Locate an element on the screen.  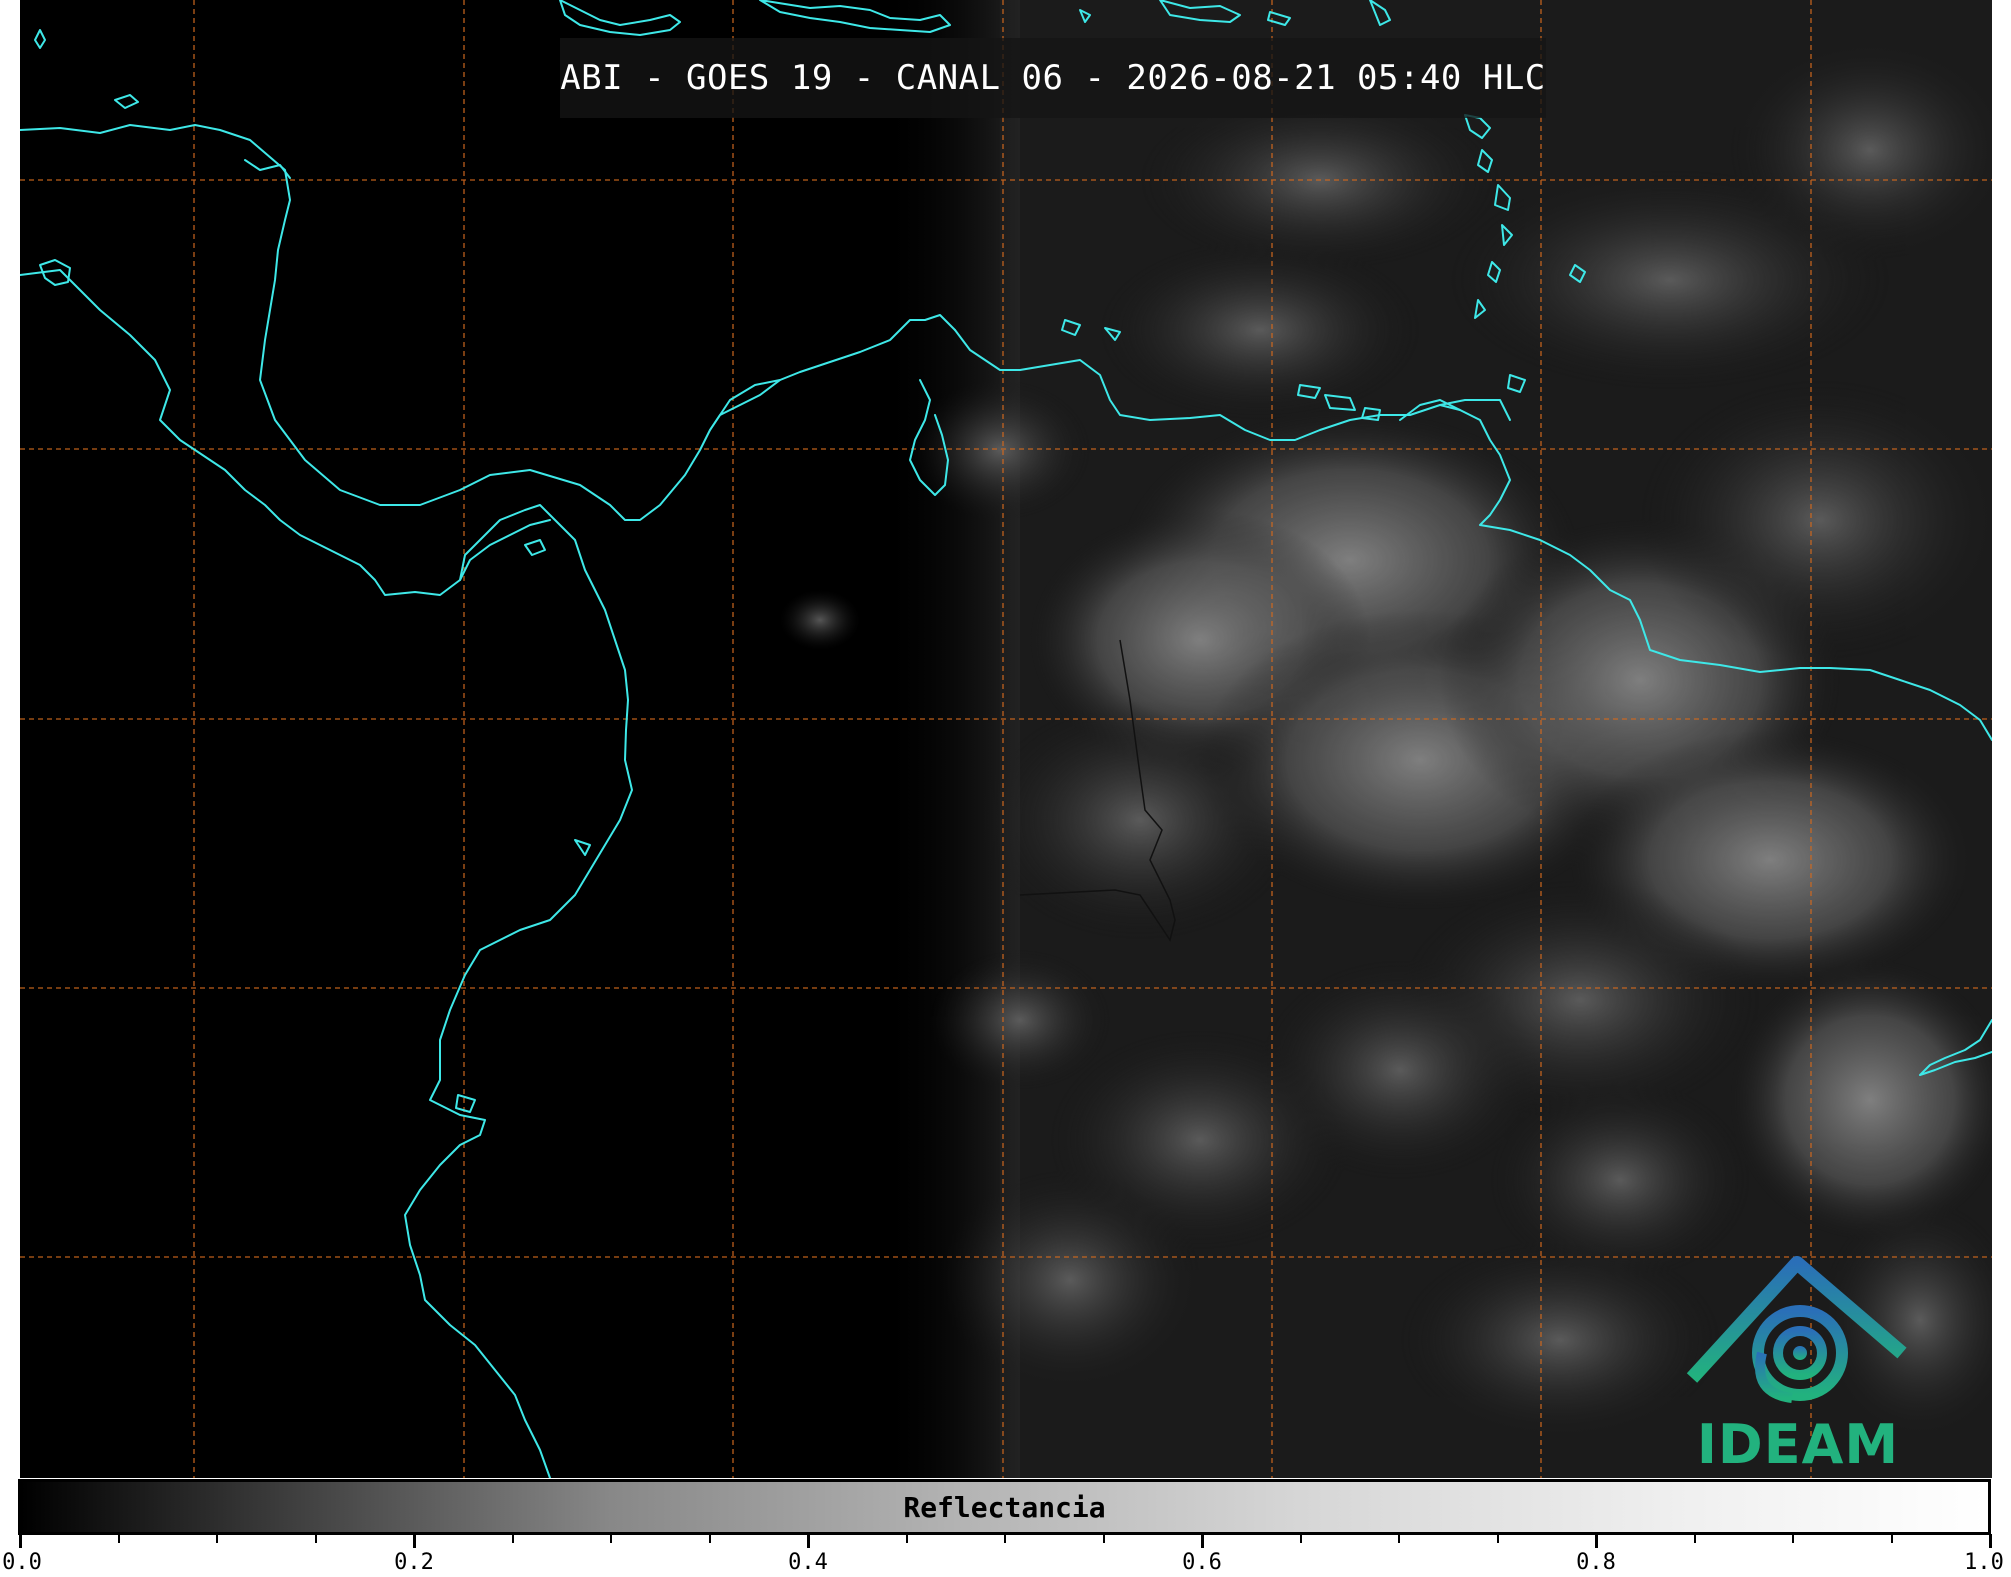
colorbar-tick-label: 0.6 is located at coordinates (1202, 1562).